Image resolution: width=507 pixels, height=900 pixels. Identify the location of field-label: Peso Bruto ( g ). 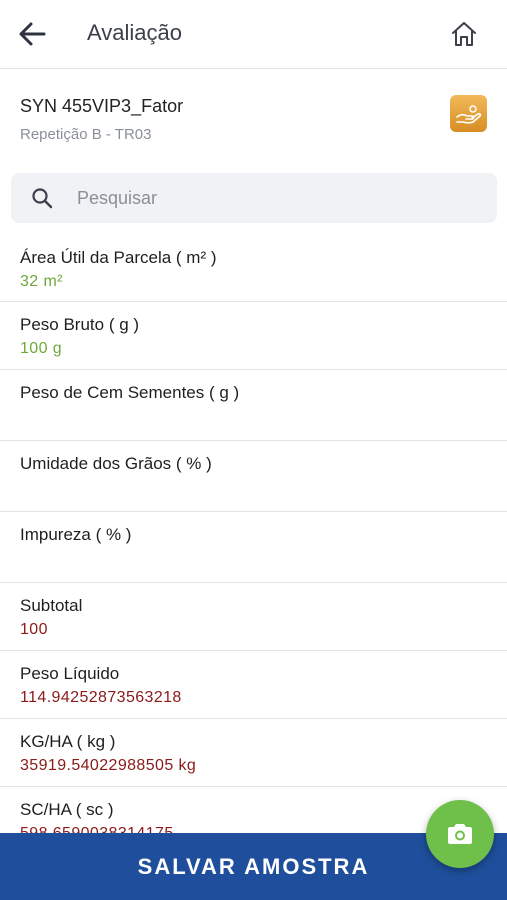
(80, 324).